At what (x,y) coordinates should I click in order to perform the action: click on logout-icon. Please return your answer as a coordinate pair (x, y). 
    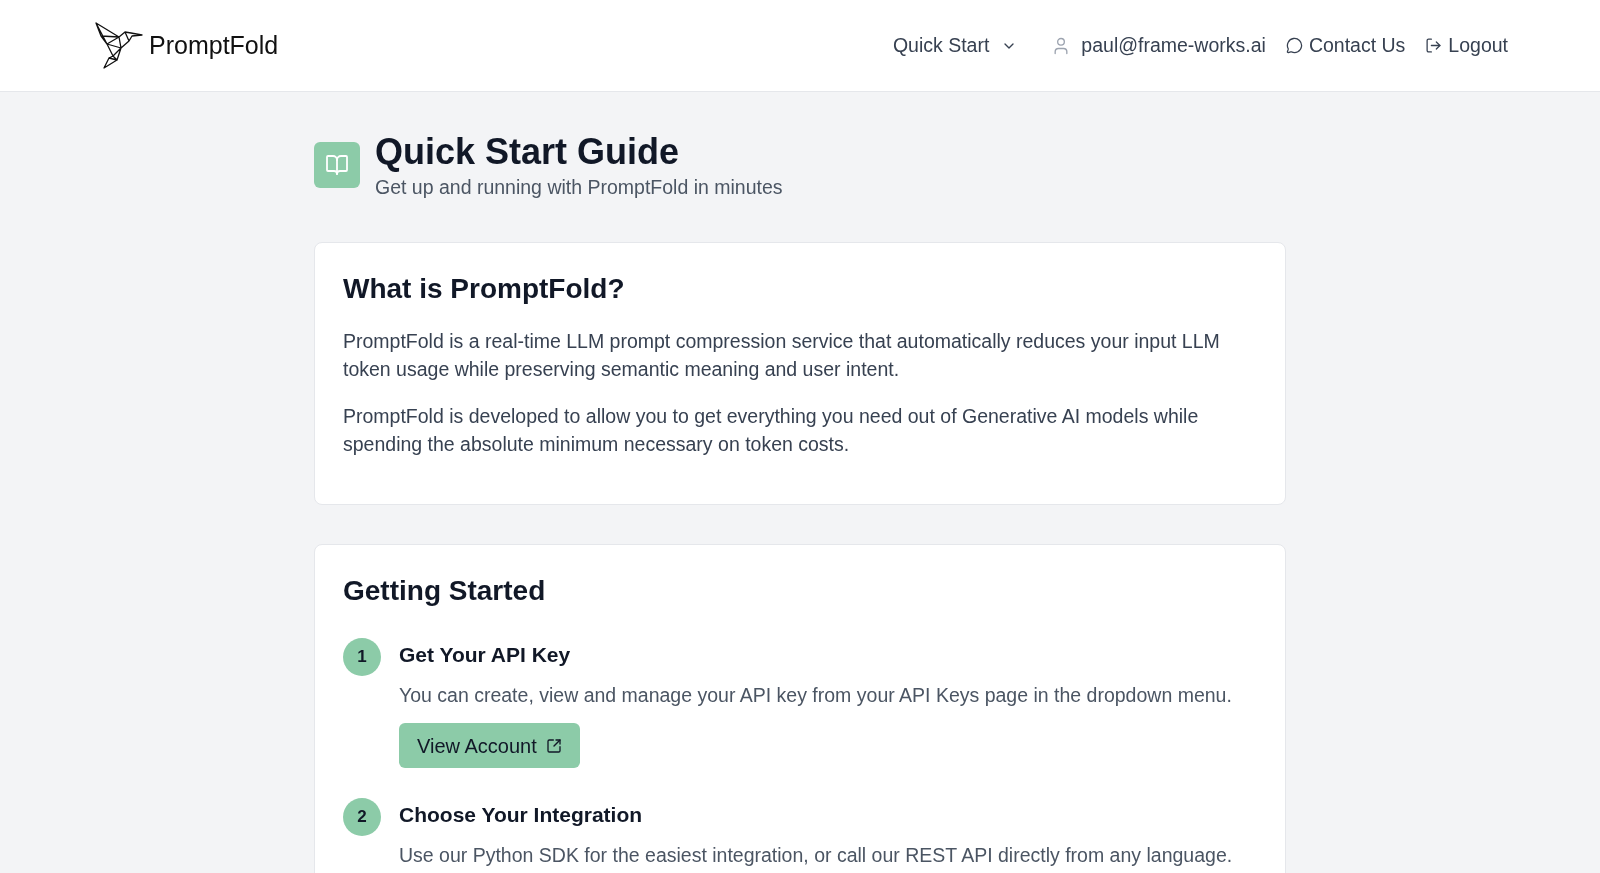
    Looking at the image, I should click on (1434, 45).